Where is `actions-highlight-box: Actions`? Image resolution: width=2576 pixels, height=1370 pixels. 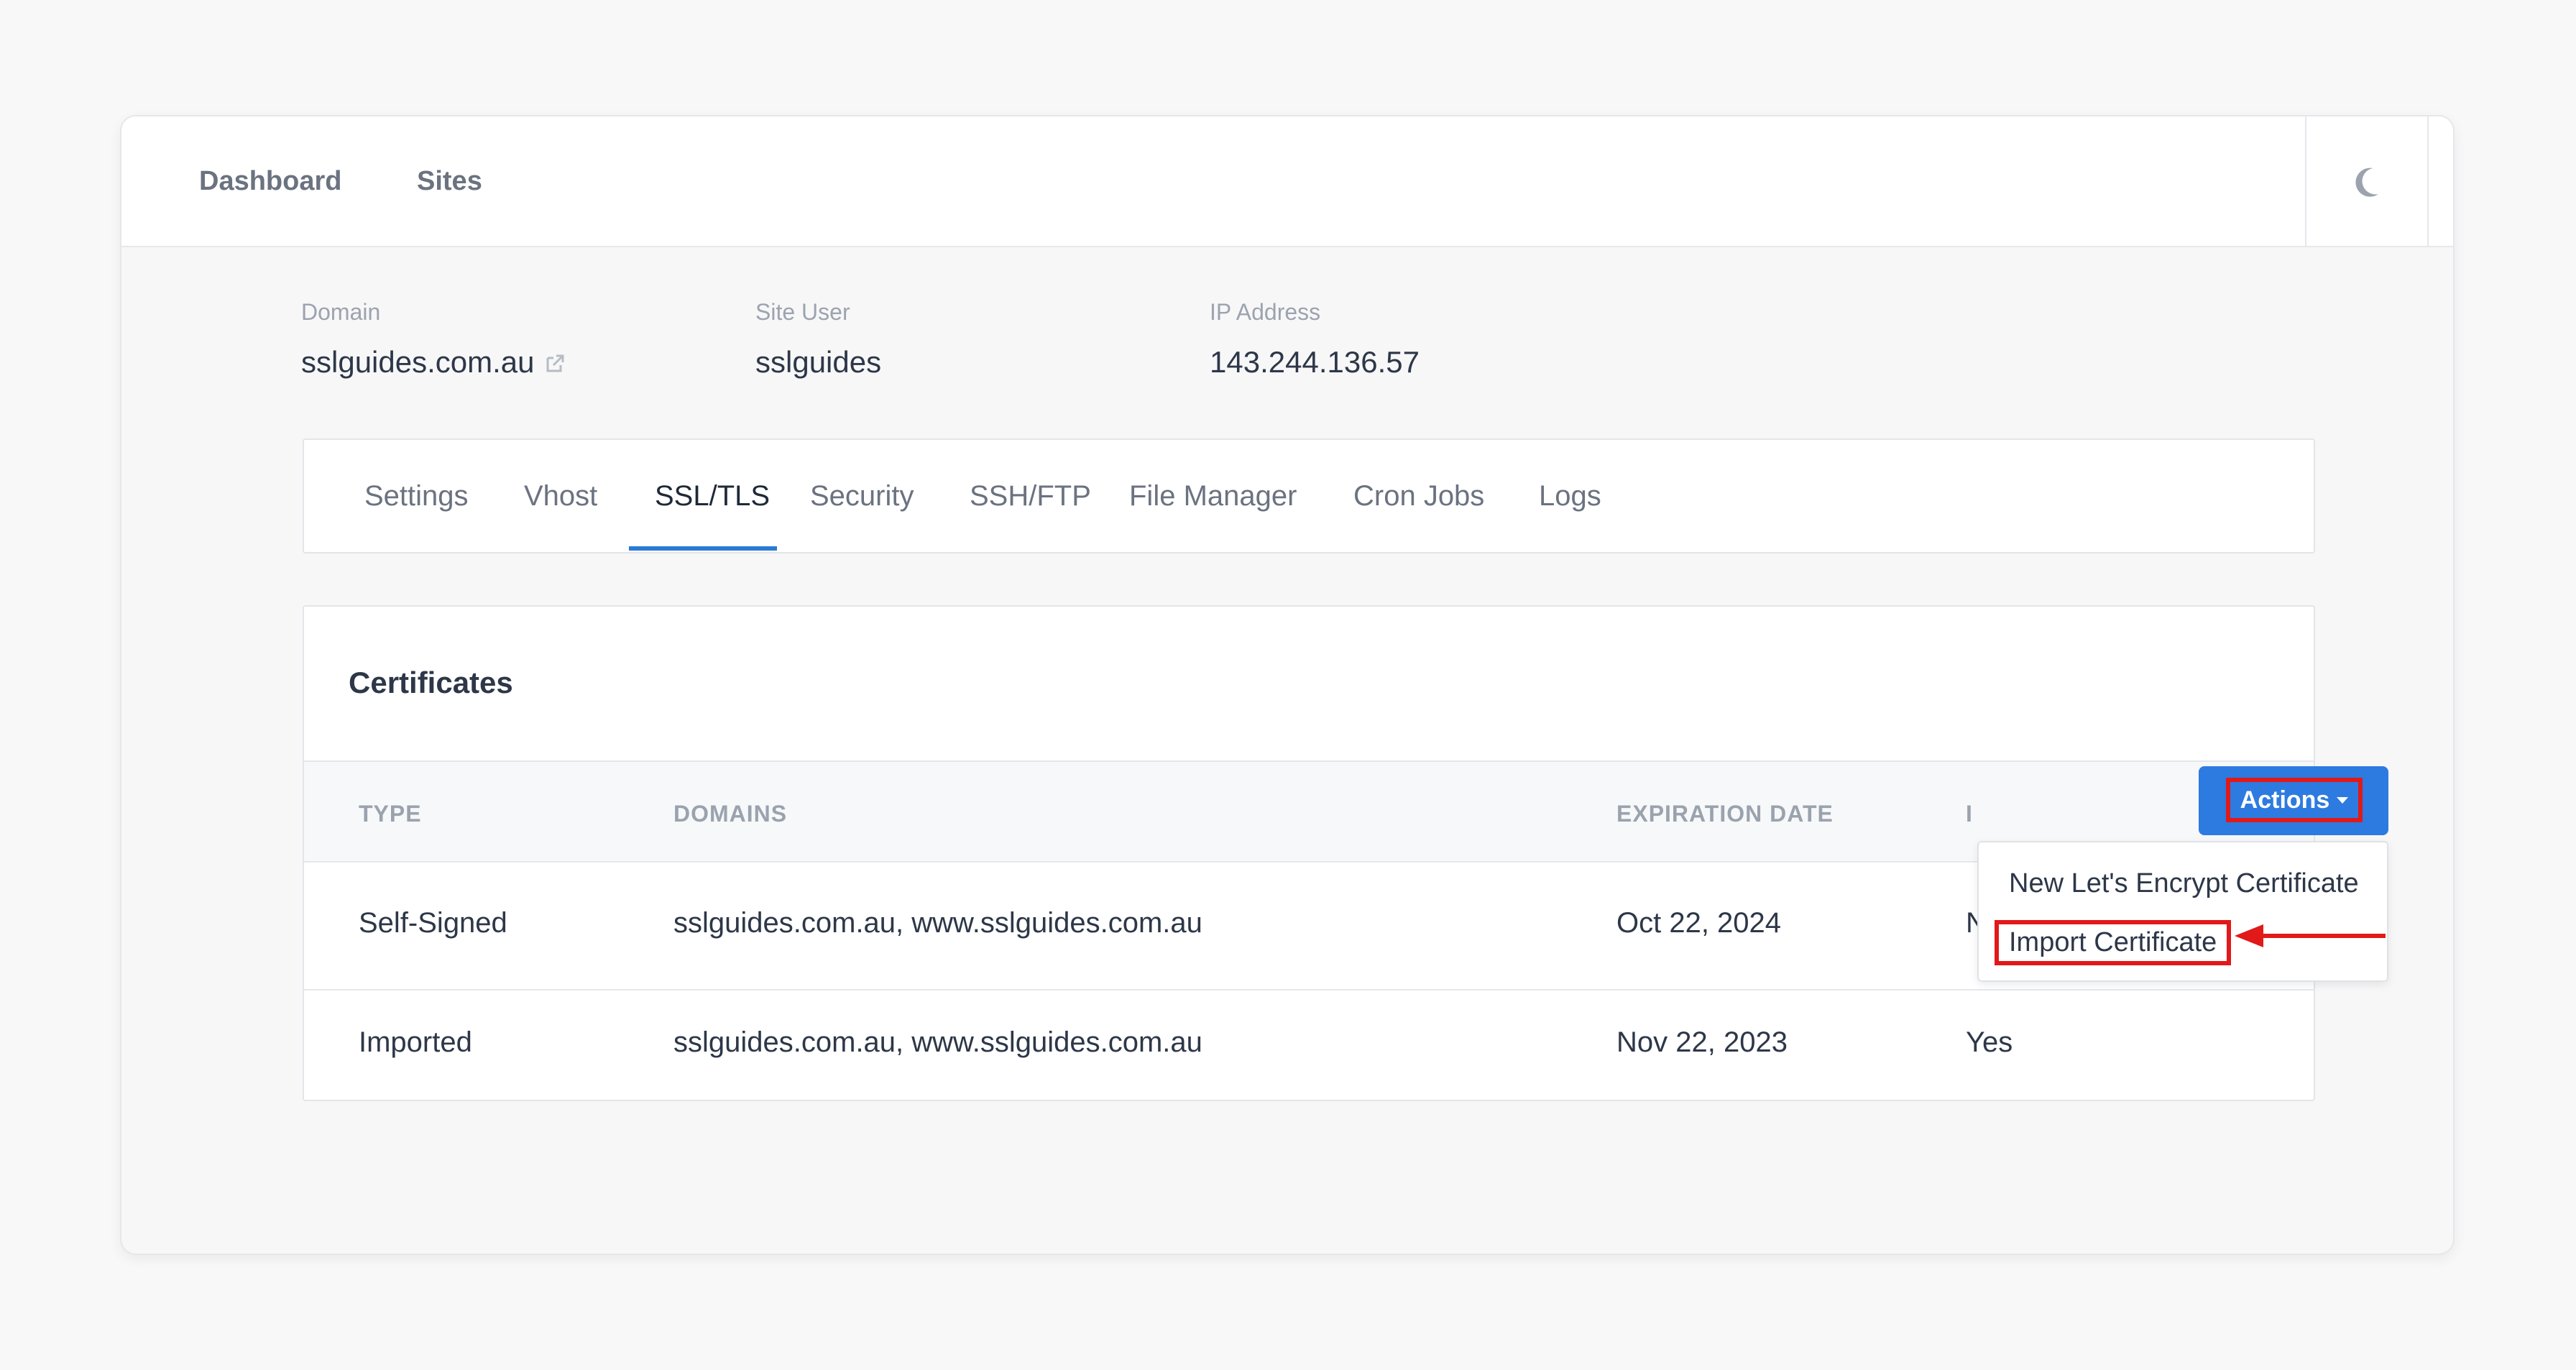 actions-highlight-box: Actions is located at coordinates (2294, 800).